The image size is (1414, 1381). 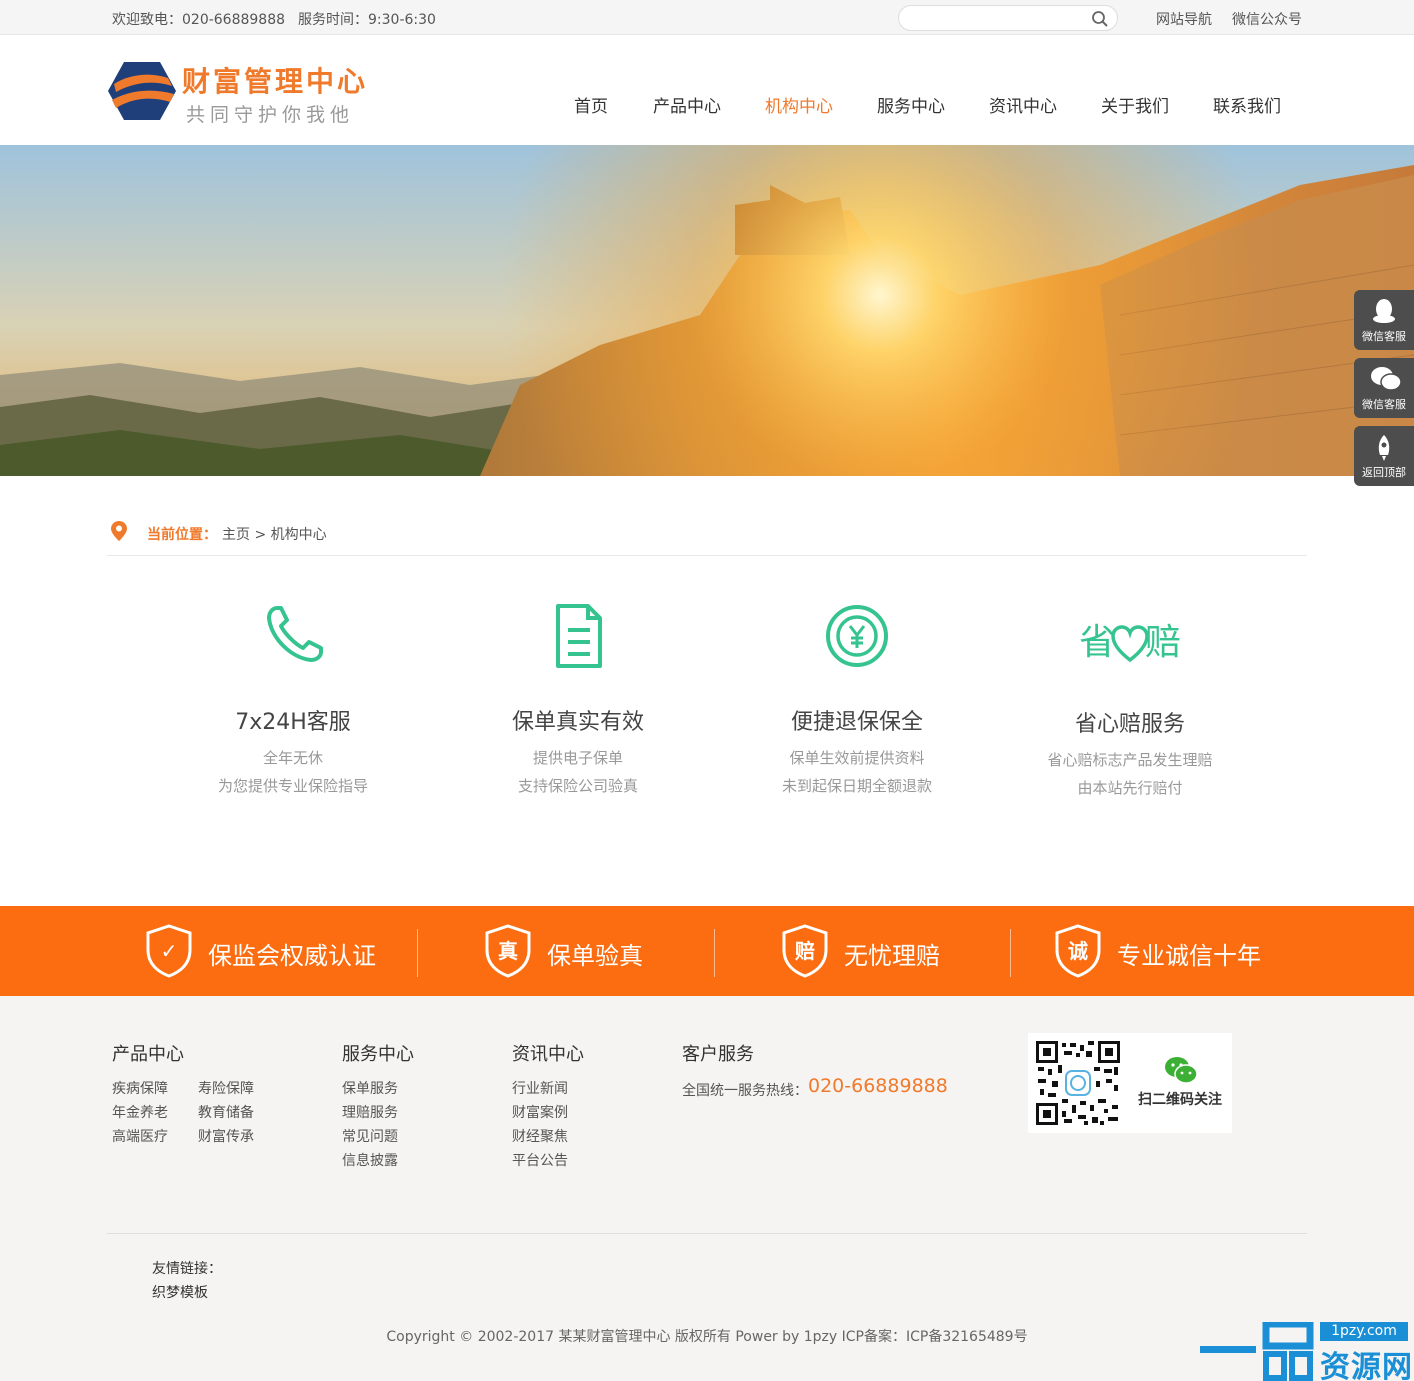 I want to click on document-icon, so click(x=579, y=636).